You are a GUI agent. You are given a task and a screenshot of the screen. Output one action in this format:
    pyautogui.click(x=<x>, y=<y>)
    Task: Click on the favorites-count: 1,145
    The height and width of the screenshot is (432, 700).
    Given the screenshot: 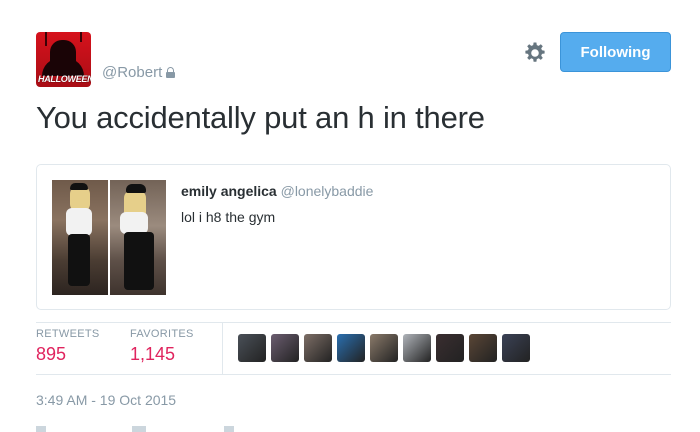 What is the action you would take?
    pyautogui.click(x=162, y=354)
    